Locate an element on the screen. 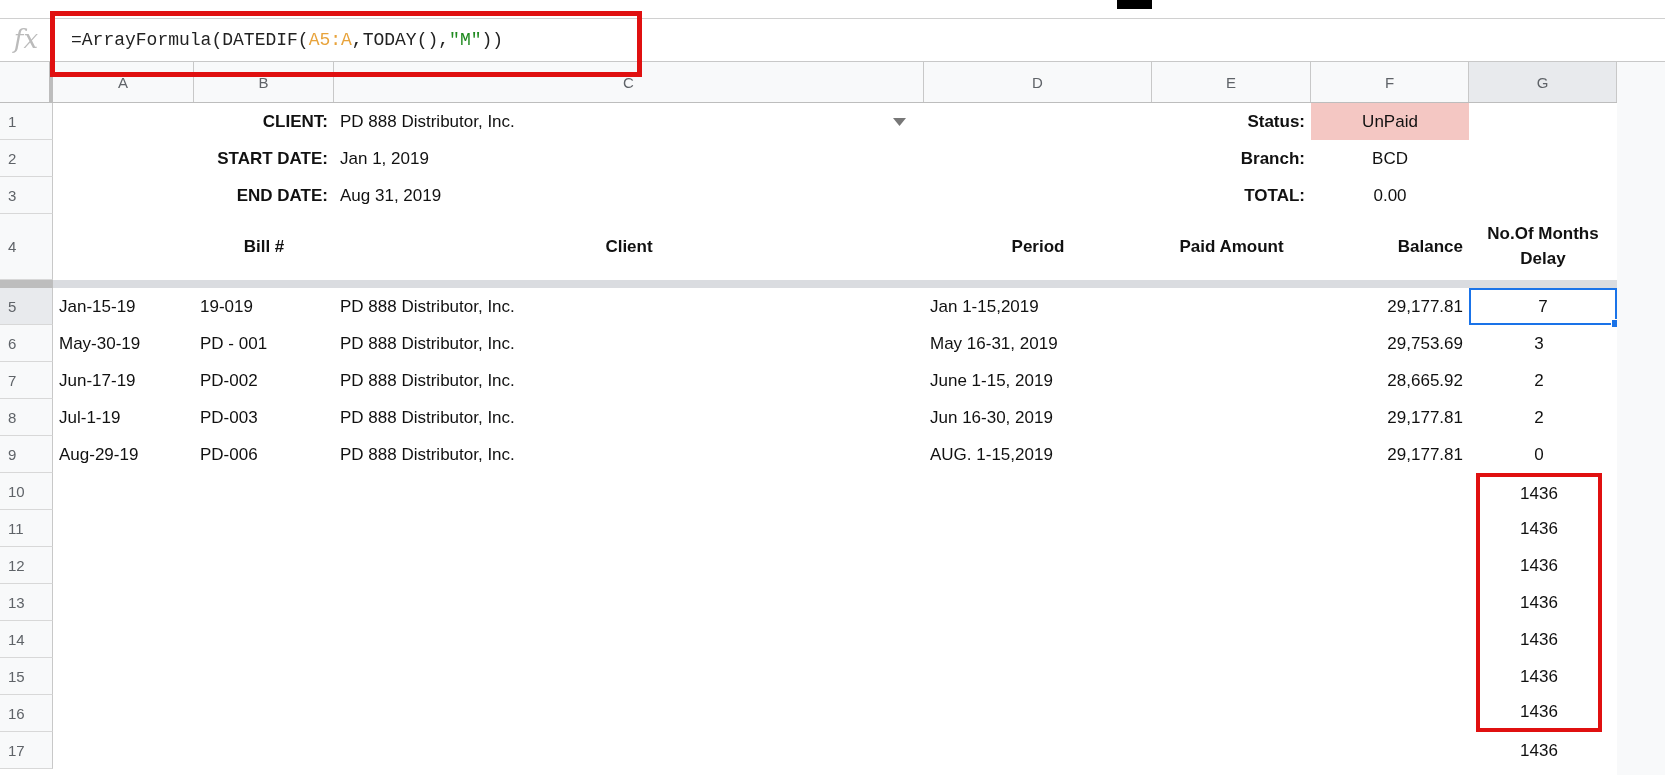 Image resolution: width=1665 pixels, height=775 pixels. column-header: E is located at coordinates (1231, 82).